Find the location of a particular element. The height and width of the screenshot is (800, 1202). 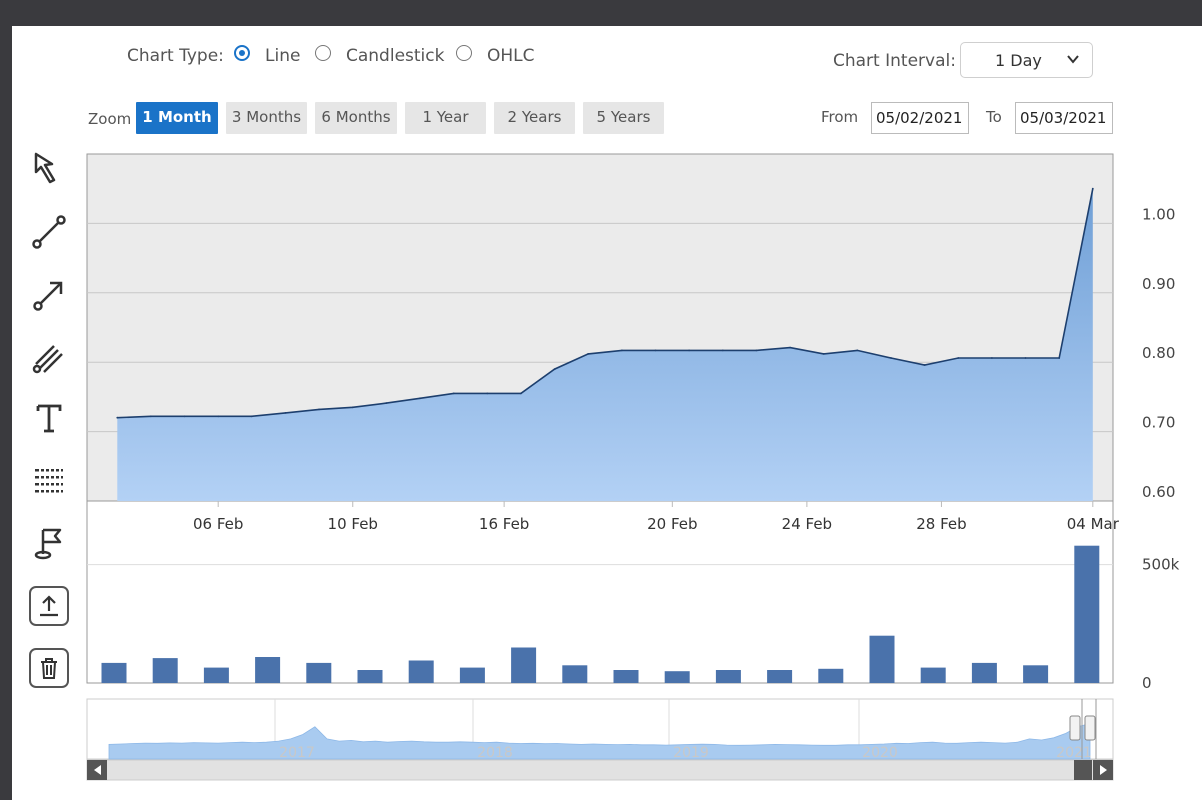

volume-tick-label: 0 is located at coordinates (1147, 683).